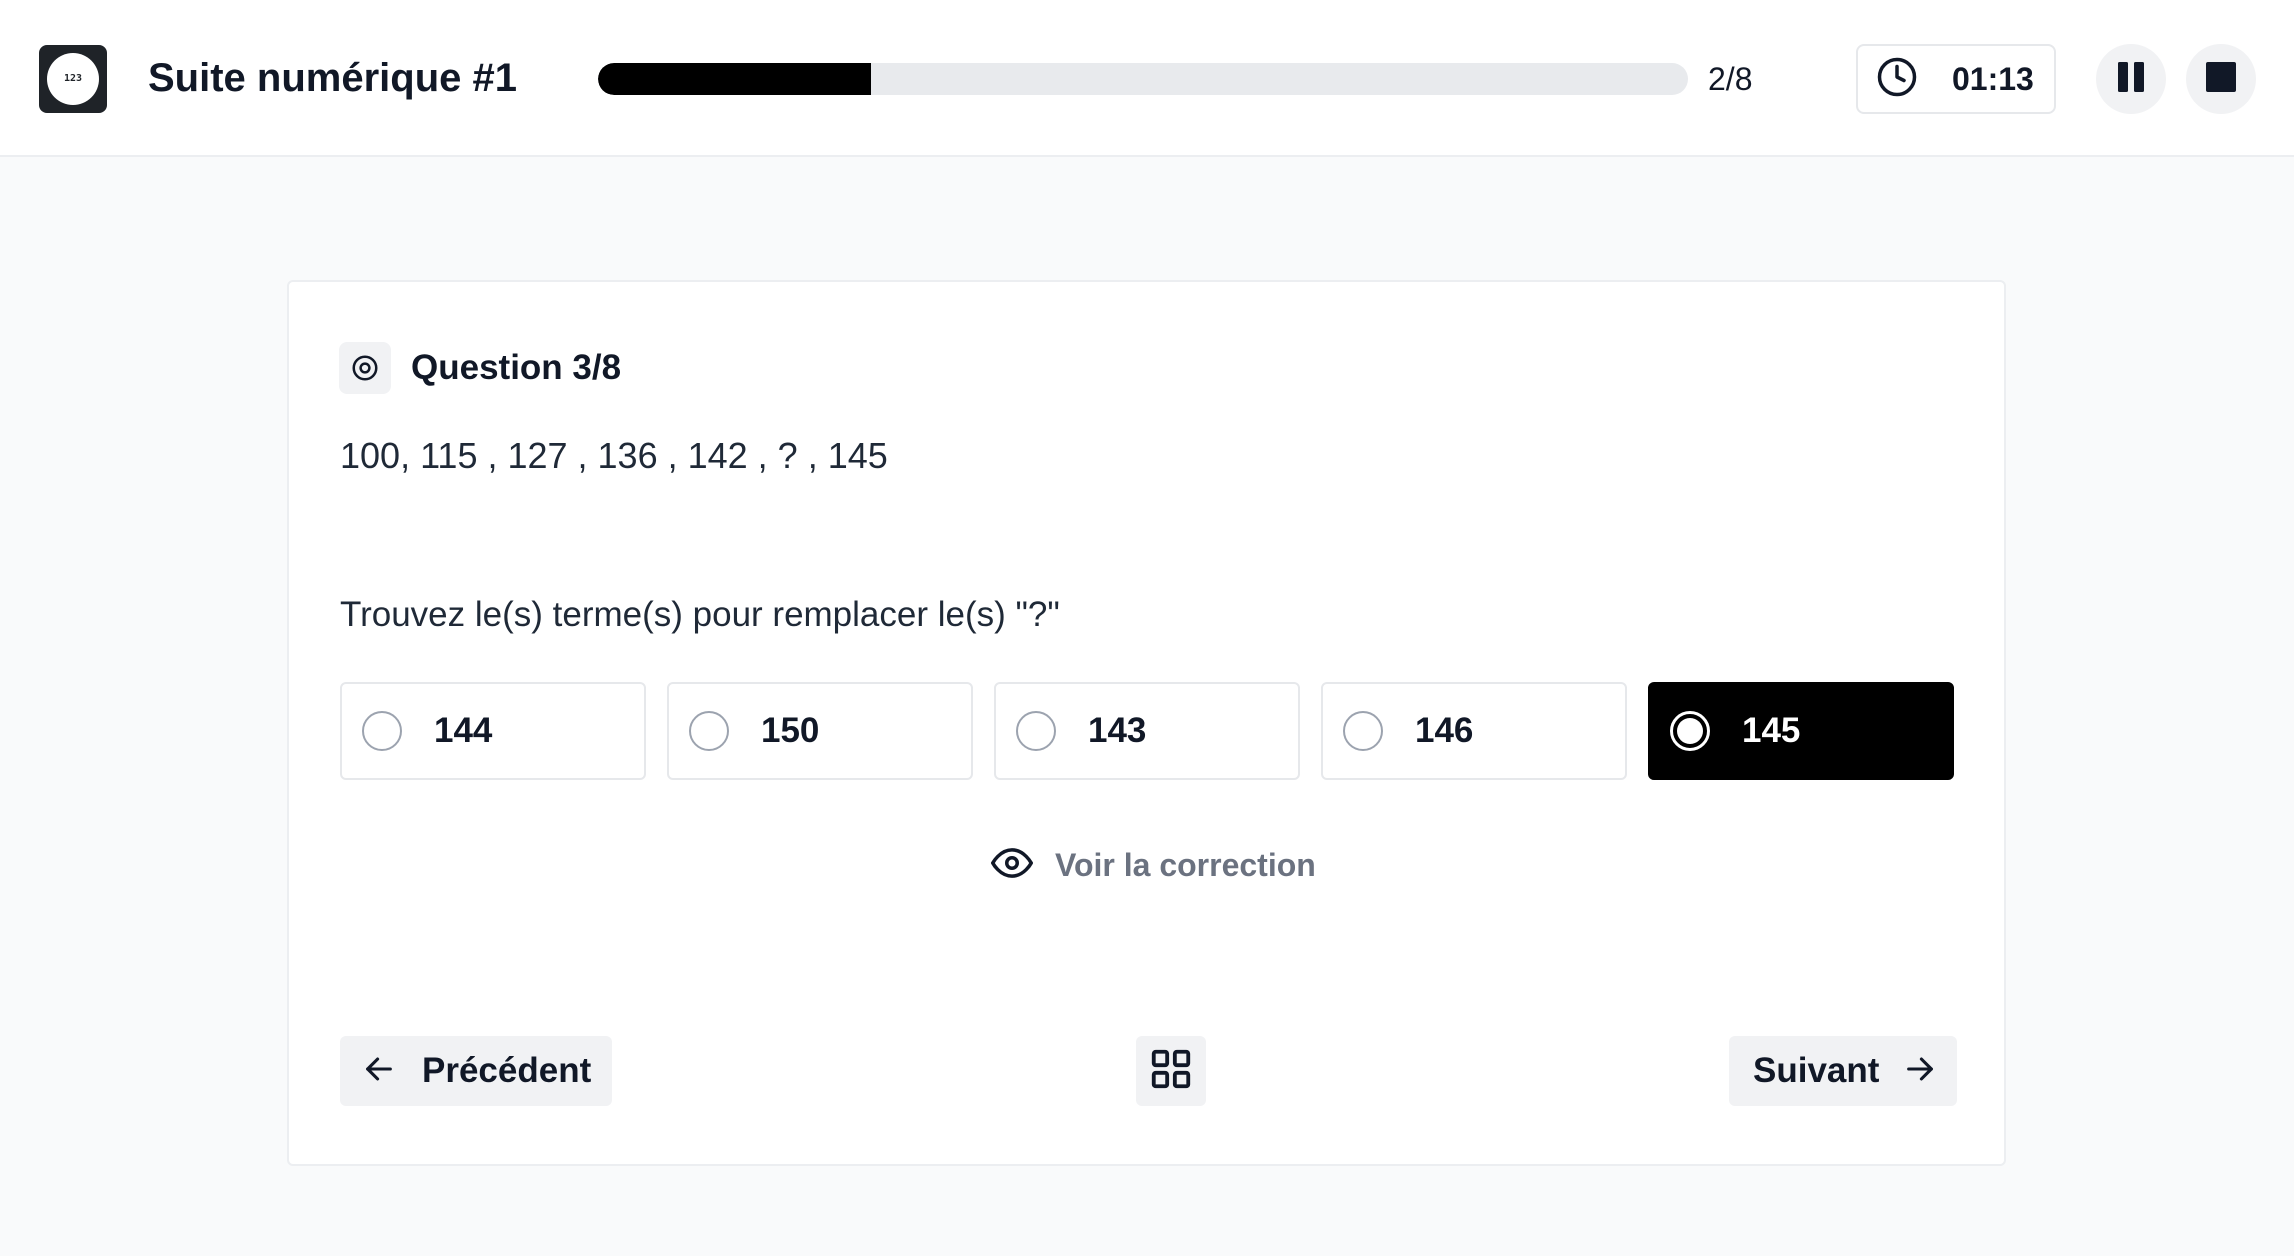 This screenshot has height=1256, width=2294. Describe the element at coordinates (1730, 79) in the screenshot. I see `progress-count: 2/8` at that location.